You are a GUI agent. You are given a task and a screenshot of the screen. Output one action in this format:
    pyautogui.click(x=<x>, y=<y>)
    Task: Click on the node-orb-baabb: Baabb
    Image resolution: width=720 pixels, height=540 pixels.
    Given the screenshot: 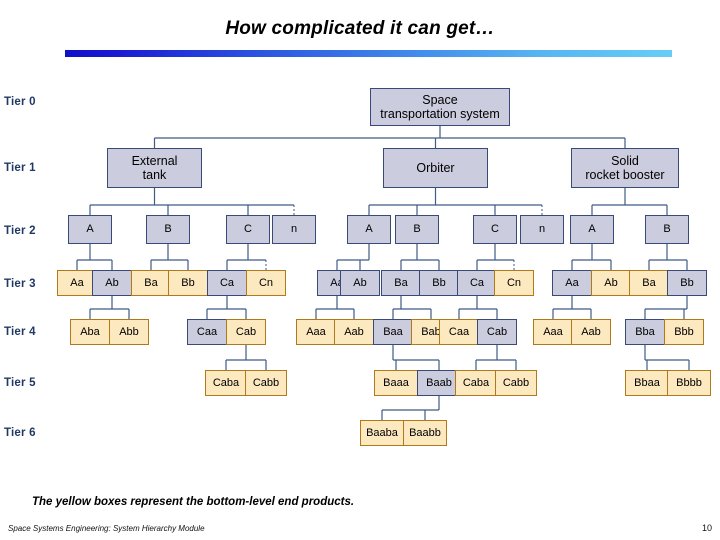 What is the action you would take?
    pyautogui.click(x=425, y=433)
    